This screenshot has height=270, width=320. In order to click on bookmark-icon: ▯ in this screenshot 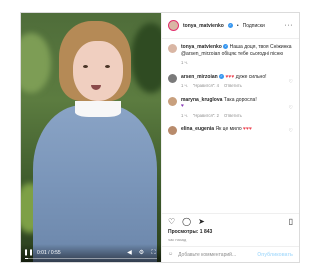, I will do `click(291, 221)`.